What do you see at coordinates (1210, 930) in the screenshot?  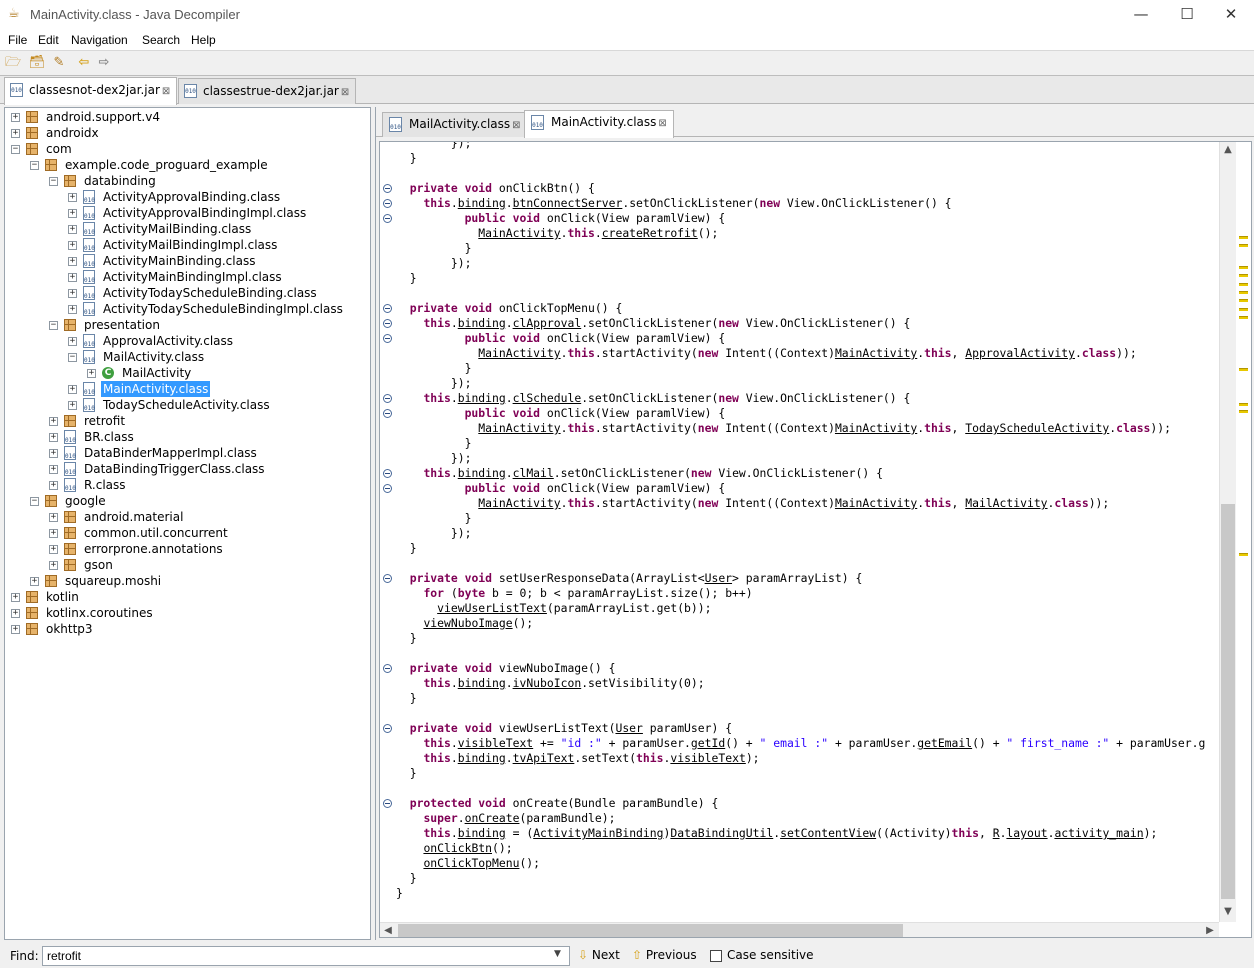 I see `scroll-right-icon: ▶` at bounding box center [1210, 930].